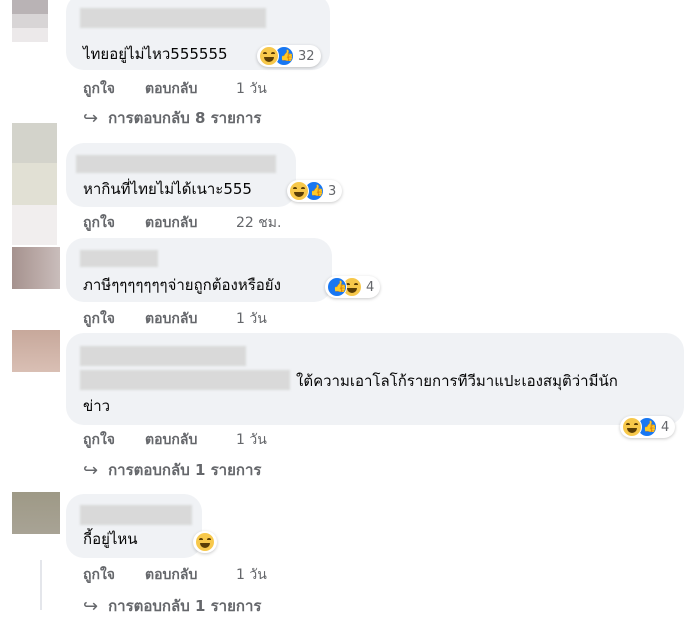  I want to click on mention-redacted, so click(185, 380).